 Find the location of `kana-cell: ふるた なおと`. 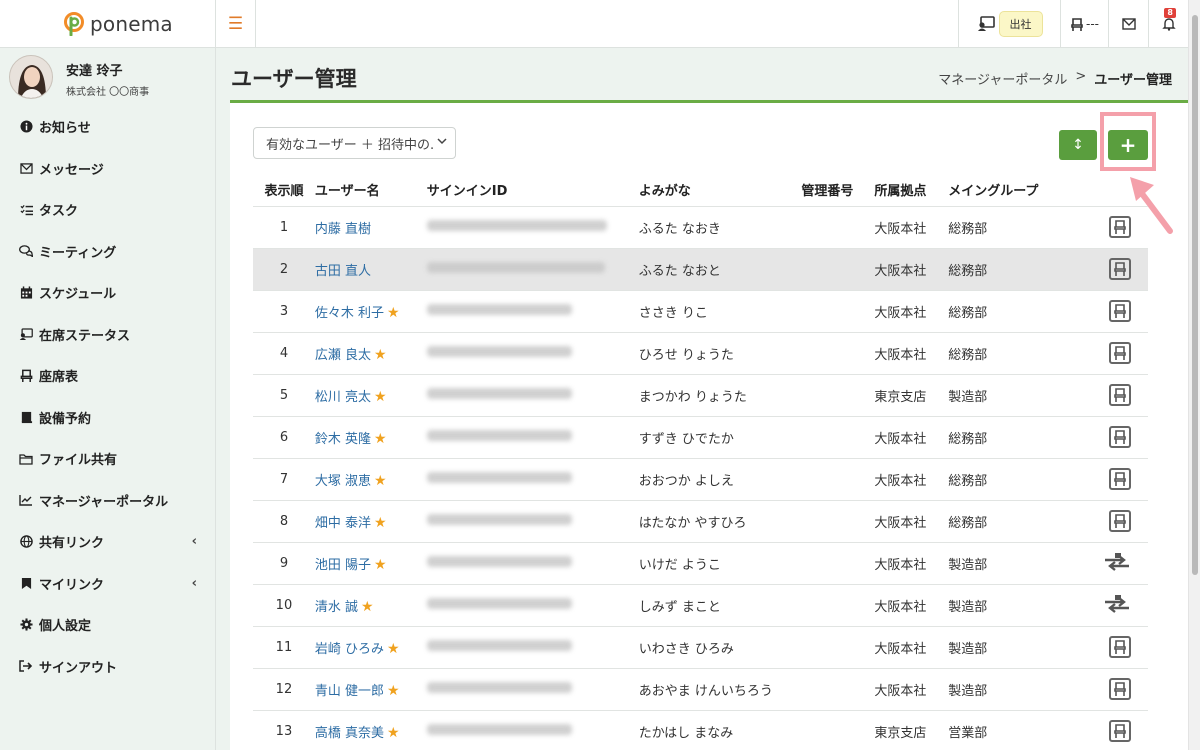

kana-cell: ふるた なおと is located at coordinates (720, 268).